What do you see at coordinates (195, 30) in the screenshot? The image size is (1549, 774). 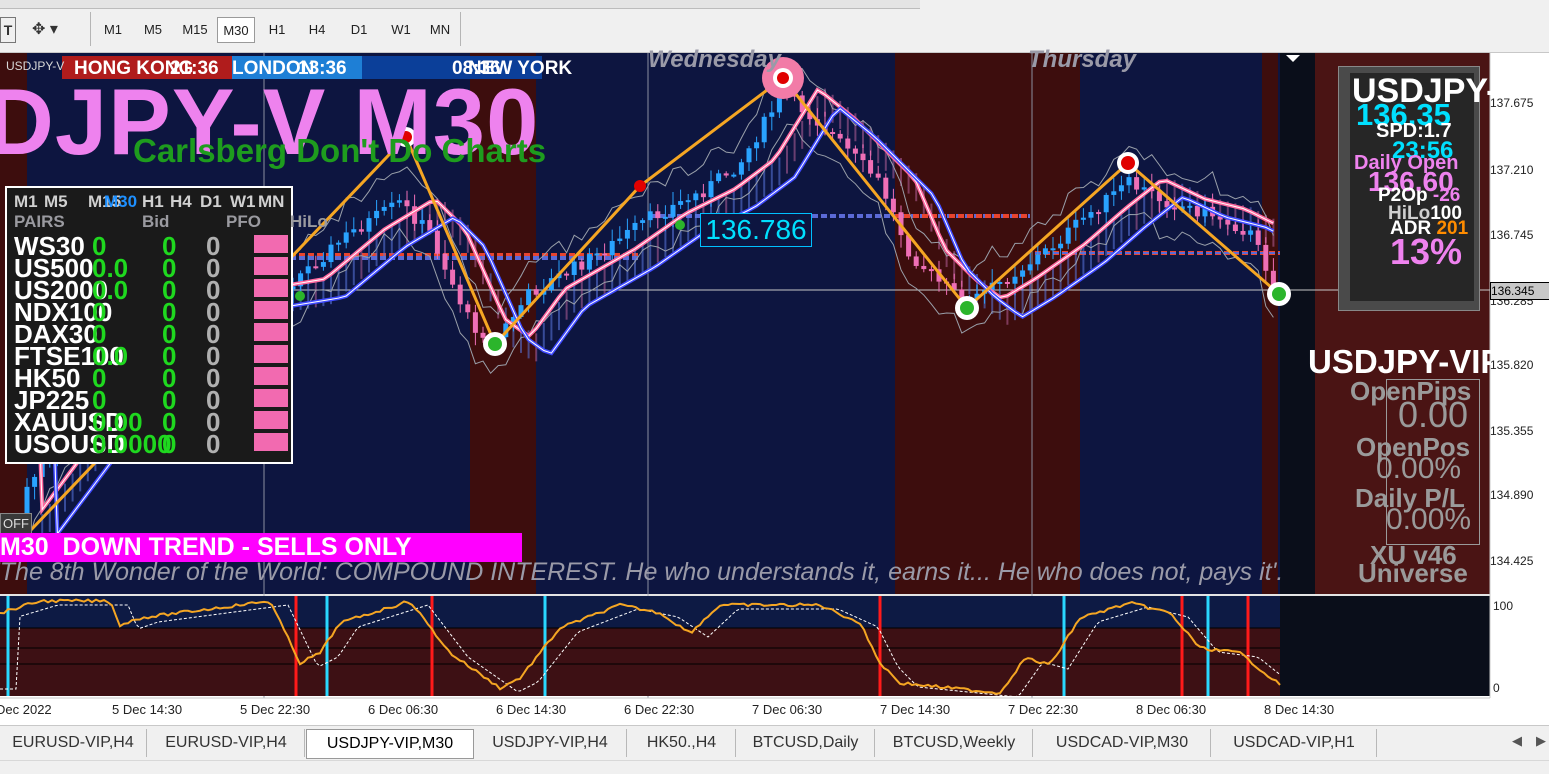 I see `tf-button-m15: M15` at bounding box center [195, 30].